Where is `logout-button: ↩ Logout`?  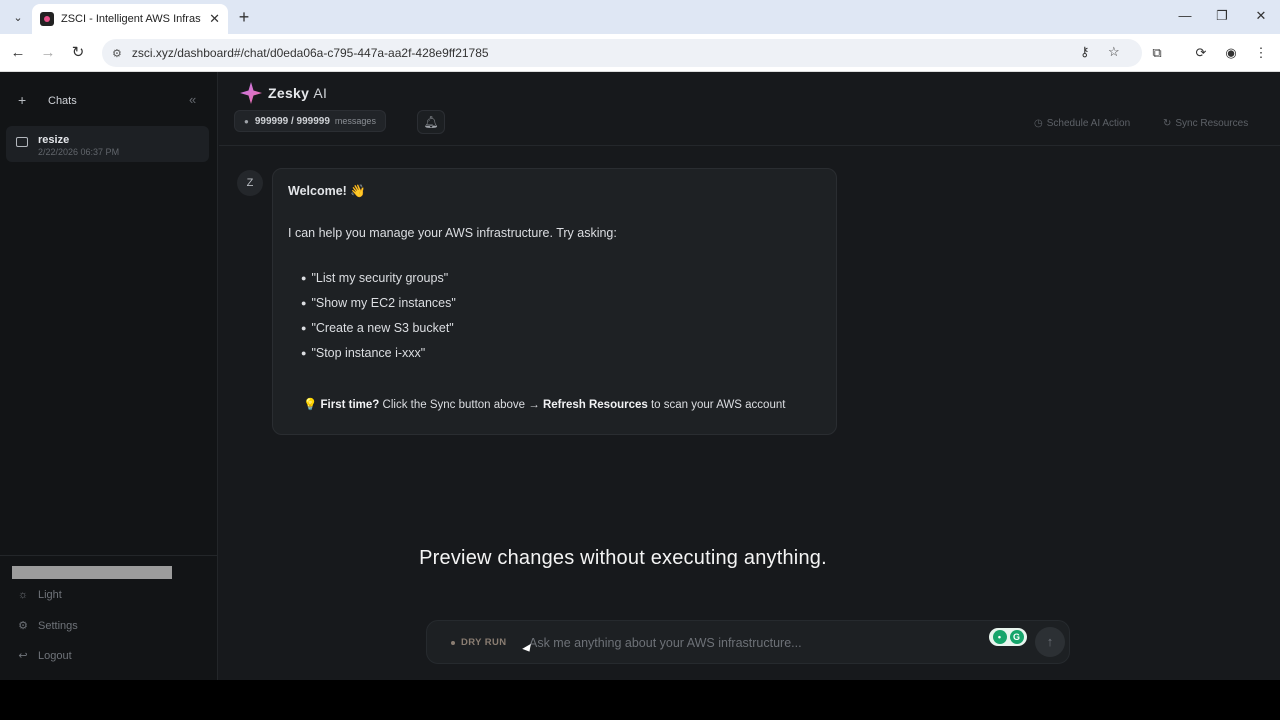 logout-button: ↩ Logout is located at coordinates (44, 656).